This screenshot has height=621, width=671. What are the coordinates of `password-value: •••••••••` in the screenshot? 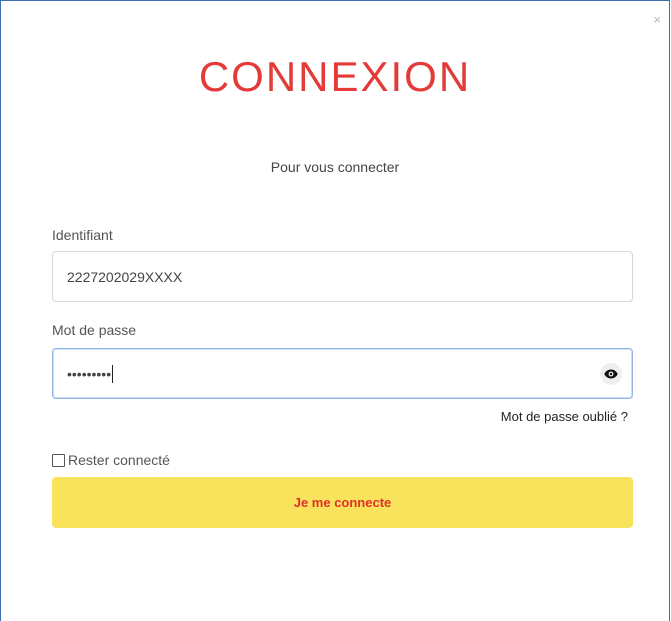 It's located at (89, 373).